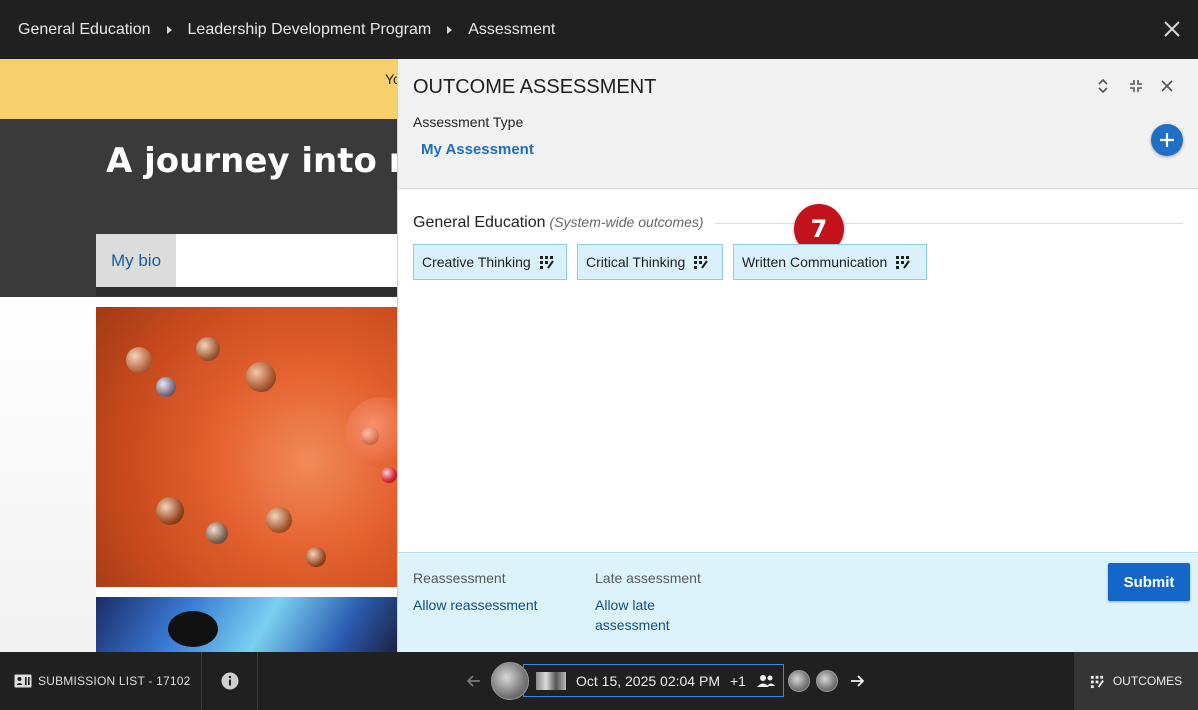 This screenshot has width=1198, height=710. What do you see at coordinates (468, 122) in the screenshot?
I see `assessment-type-label: Assessment Type` at bounding box center [468, 122].